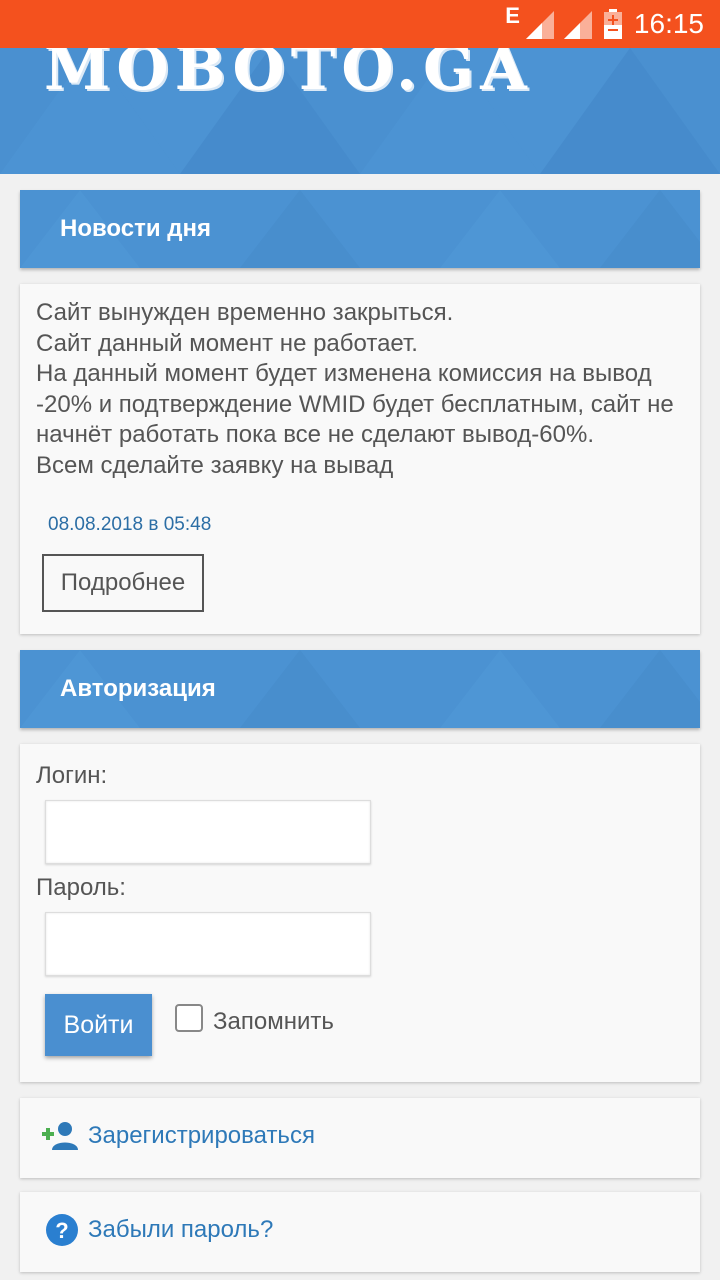 The height and width of the screenshot is (1280, 720). I want to click on register-card: Зарегистрироваться, so click(360, 1138).